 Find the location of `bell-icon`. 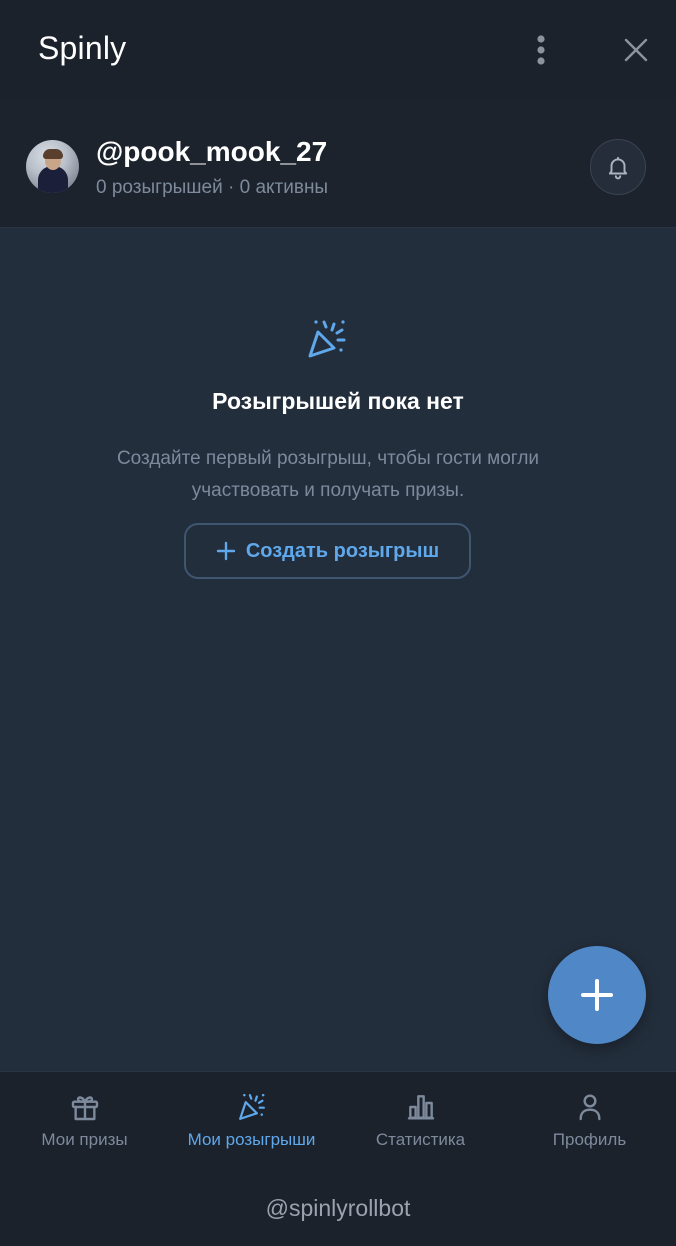

bell-icon is located at coordinates (618, 168).